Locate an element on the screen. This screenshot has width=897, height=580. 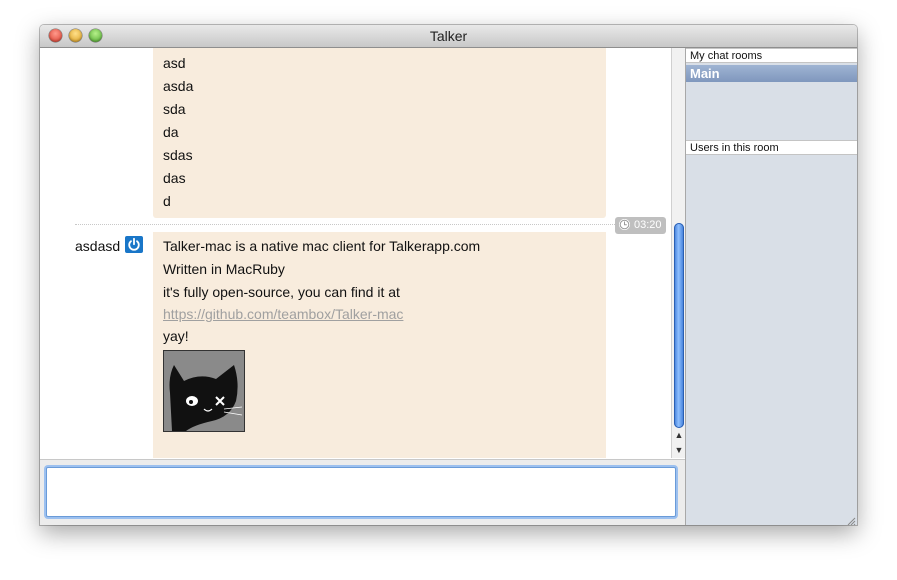
window-title: Talker is located at coordinates (448, 36).